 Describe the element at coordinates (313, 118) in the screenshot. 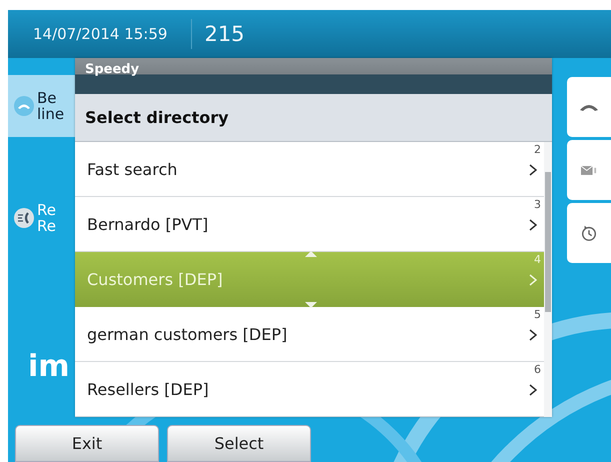

I see `dialog-heading: Select directory` at that location.